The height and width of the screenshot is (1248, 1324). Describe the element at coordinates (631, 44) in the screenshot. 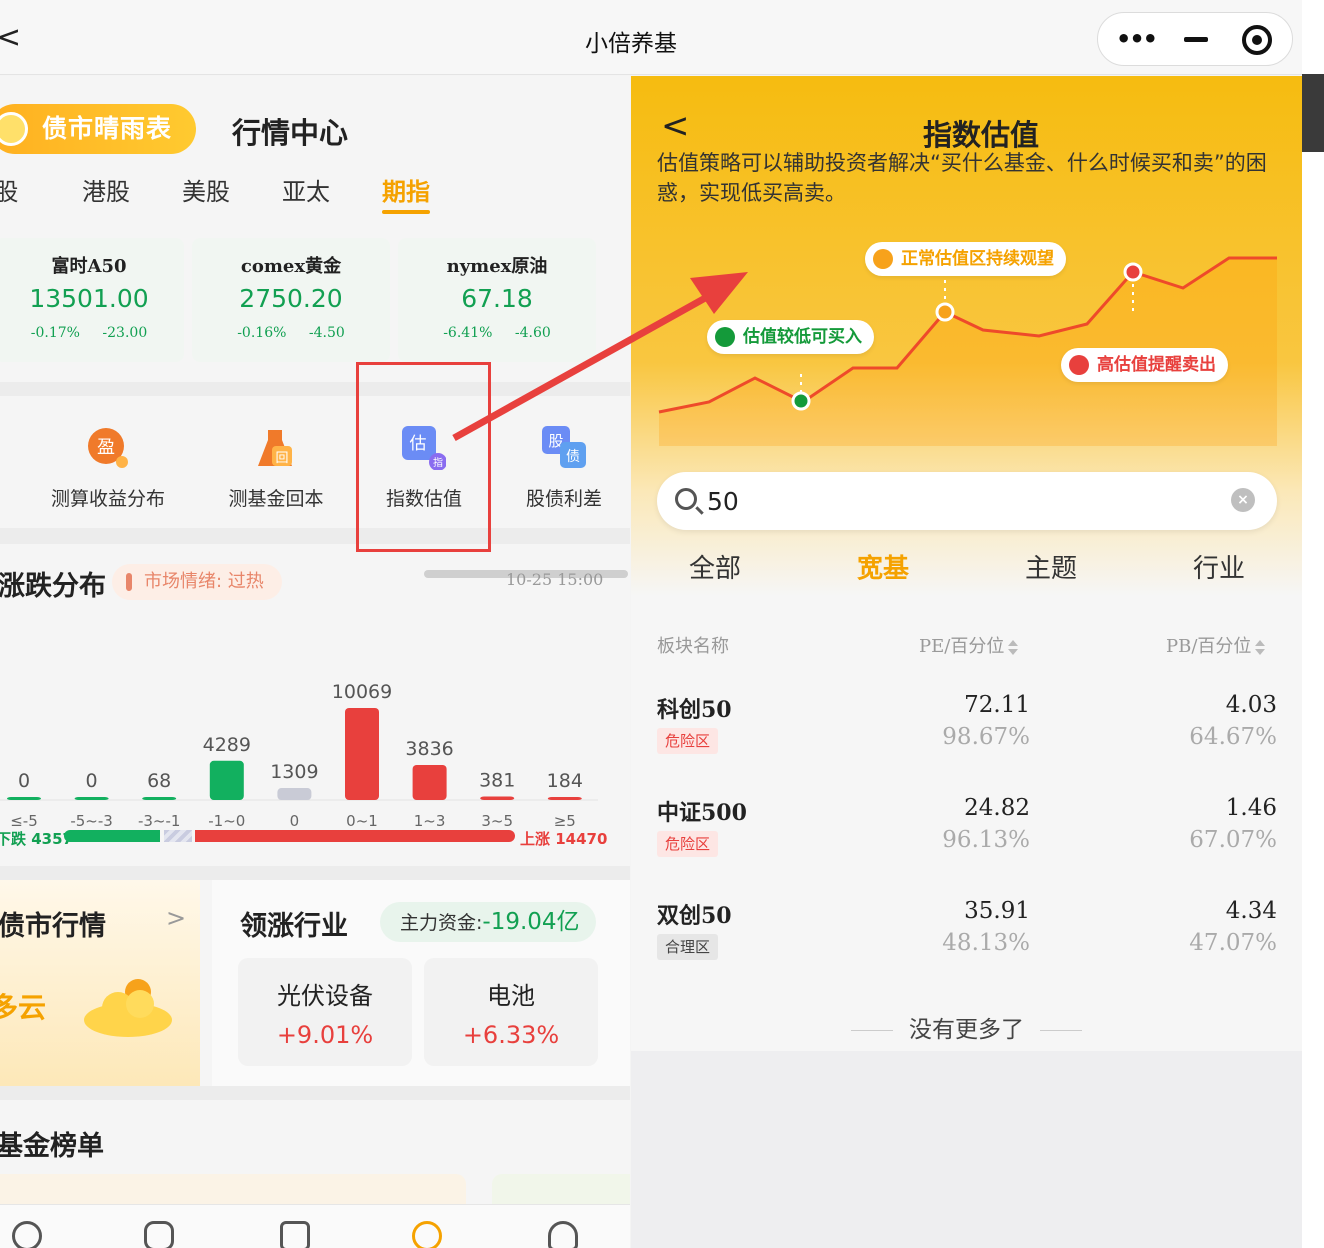

I see `app-title: 小倍养基` at that location.